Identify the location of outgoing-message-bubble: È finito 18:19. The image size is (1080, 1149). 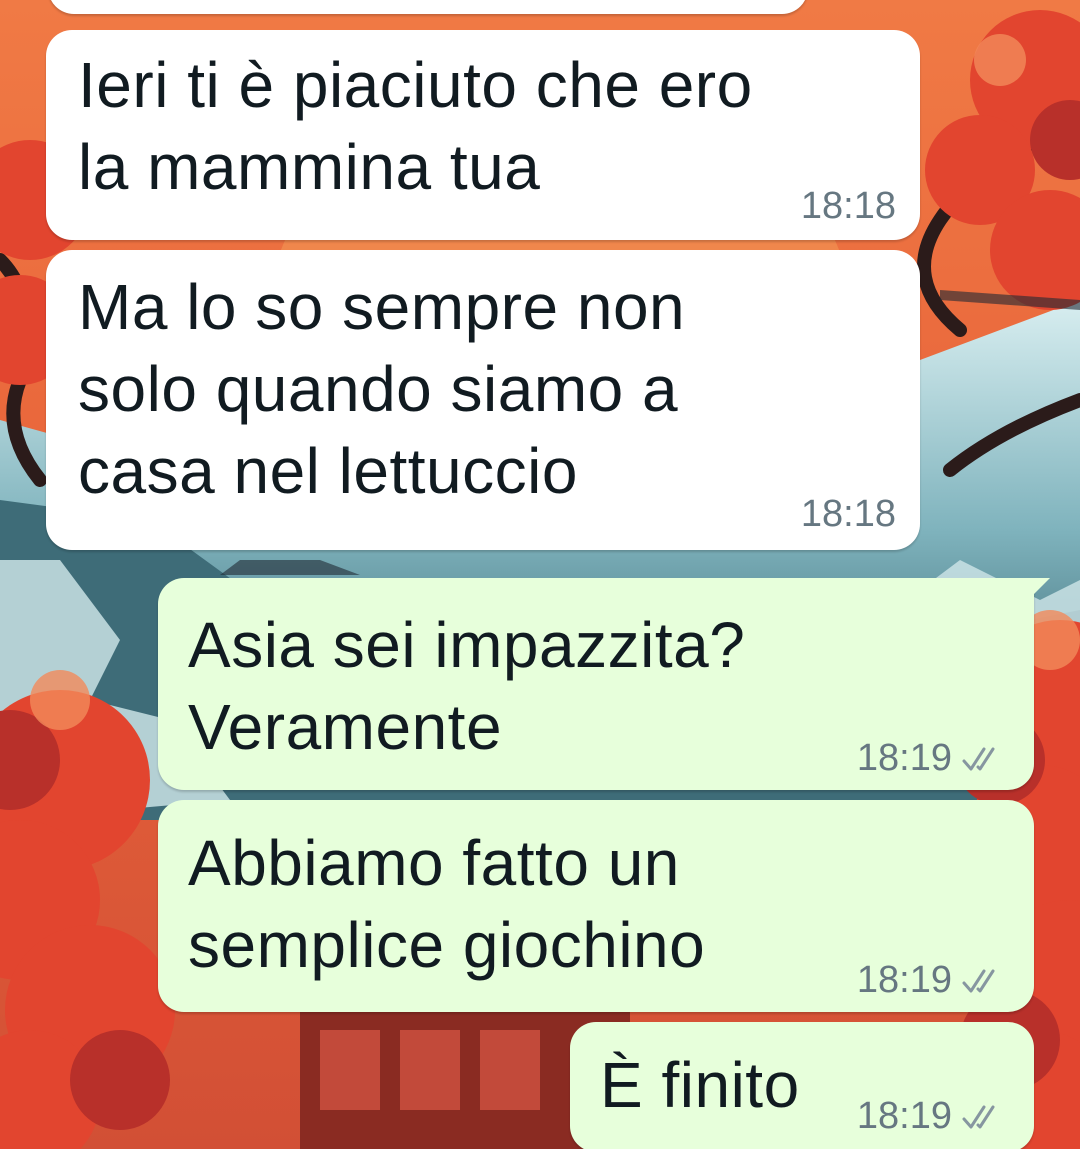
(802, 1085).